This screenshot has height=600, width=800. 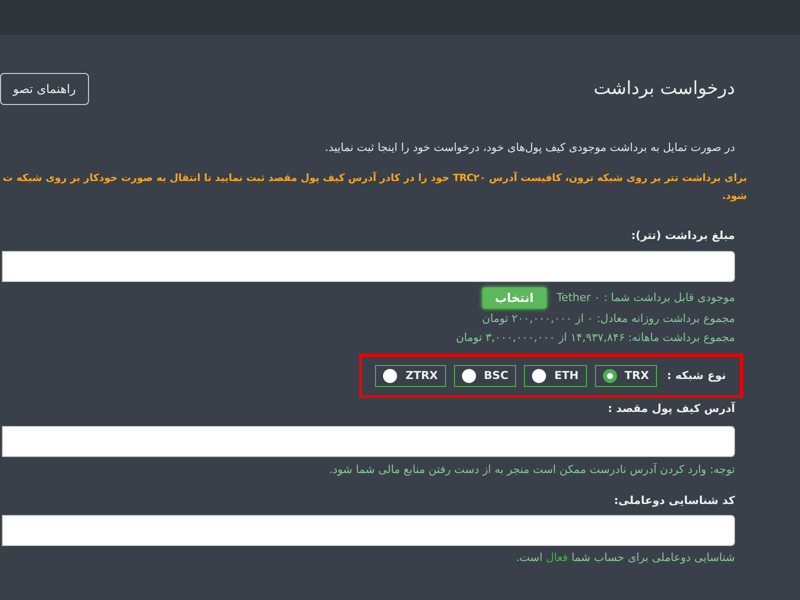 I want to click on page-title: درخواست برداشت, so click(x=664, y=89).